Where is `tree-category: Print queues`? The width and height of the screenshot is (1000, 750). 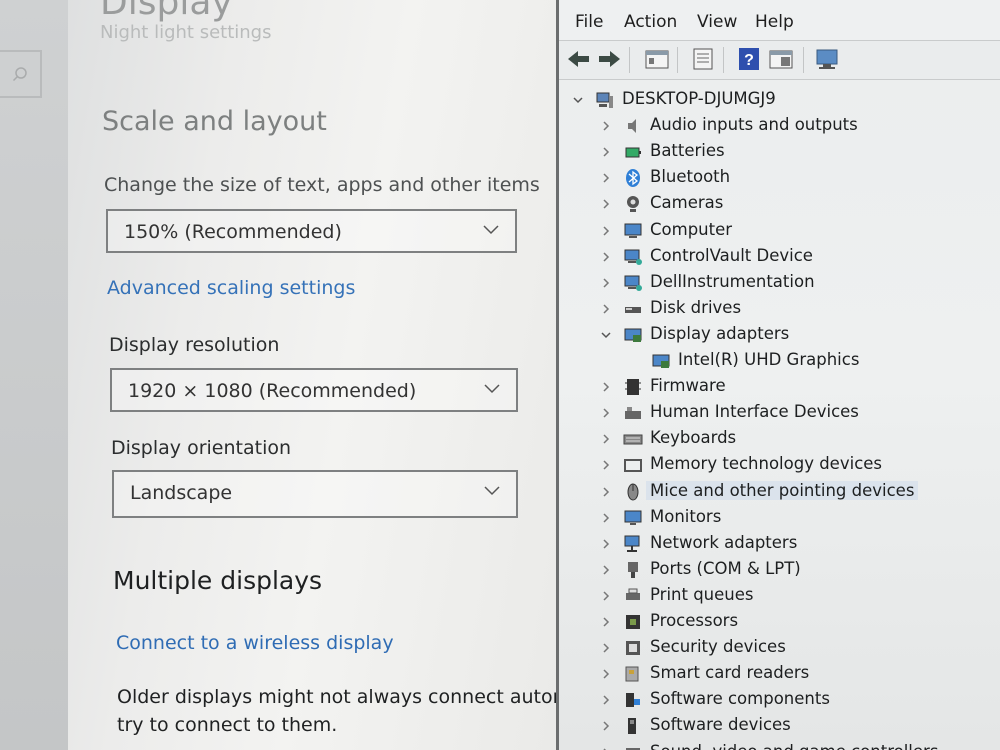 tree-category: Print queues is located at coordinates (779, 596).